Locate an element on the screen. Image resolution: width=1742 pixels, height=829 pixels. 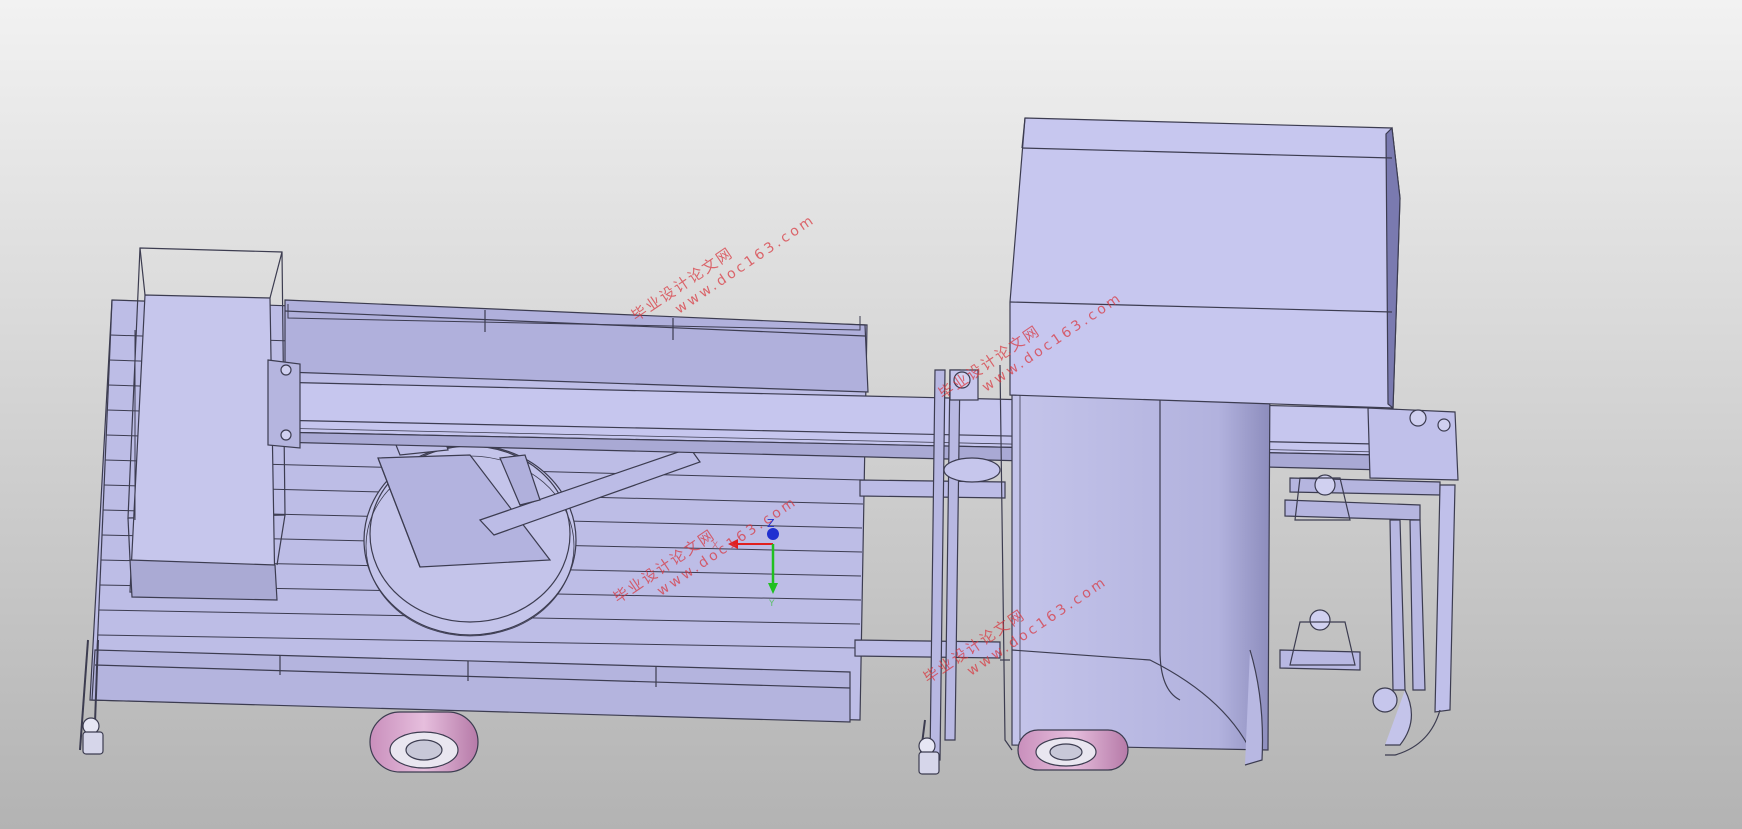
triad-z-label: Z is located at coordinates (771, 523).